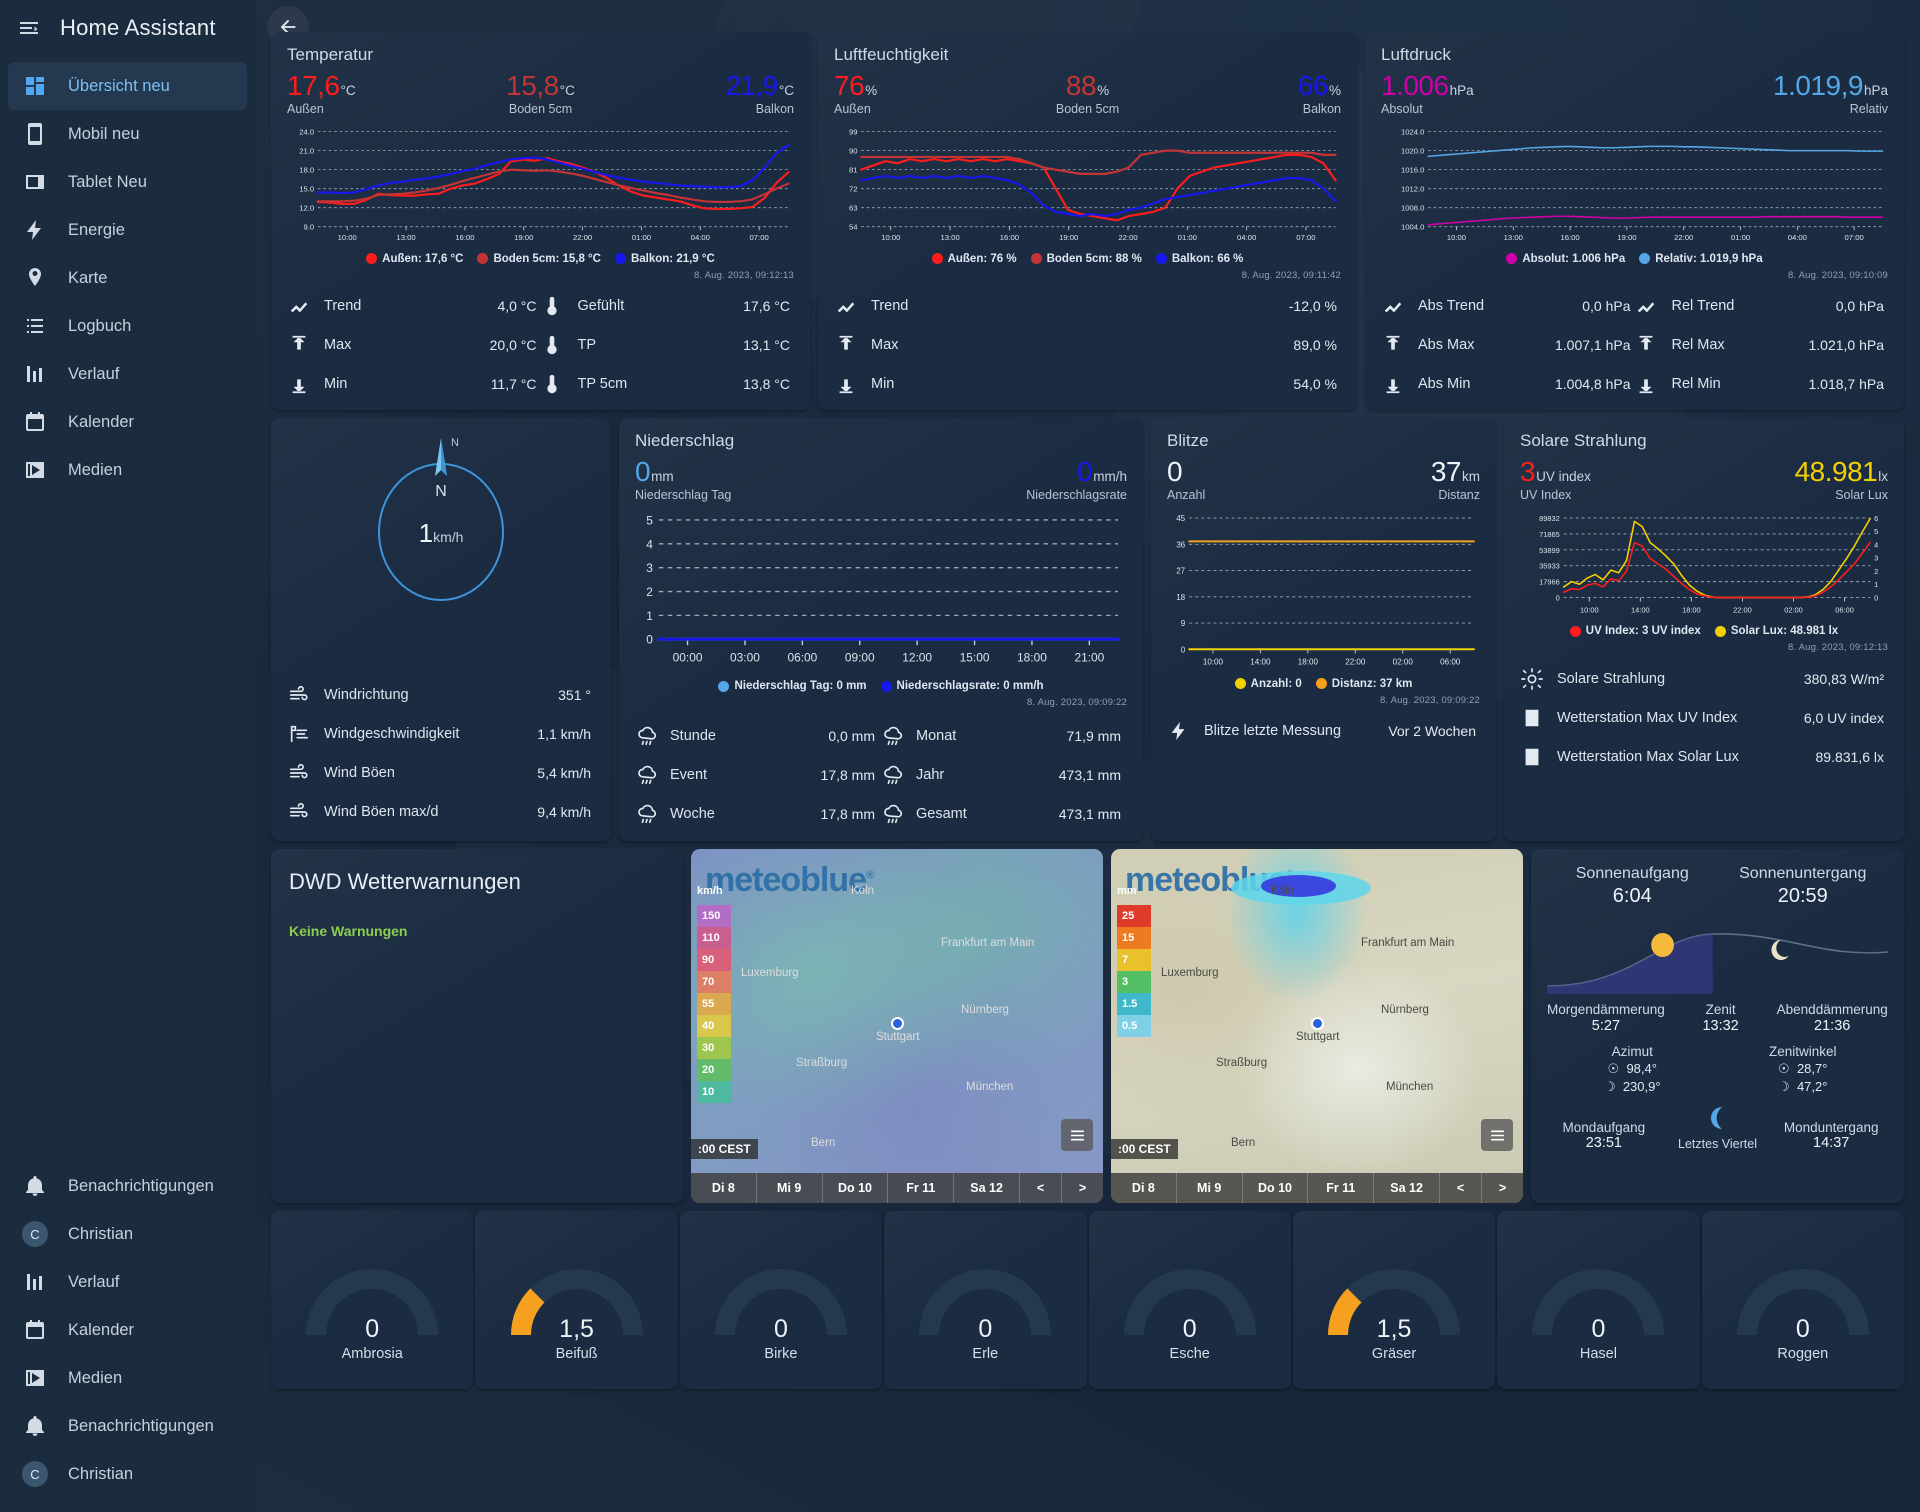  I want to click on stat-cell: Blitze letzte Messung Vor 2 Wochen, so click(1323, 731).